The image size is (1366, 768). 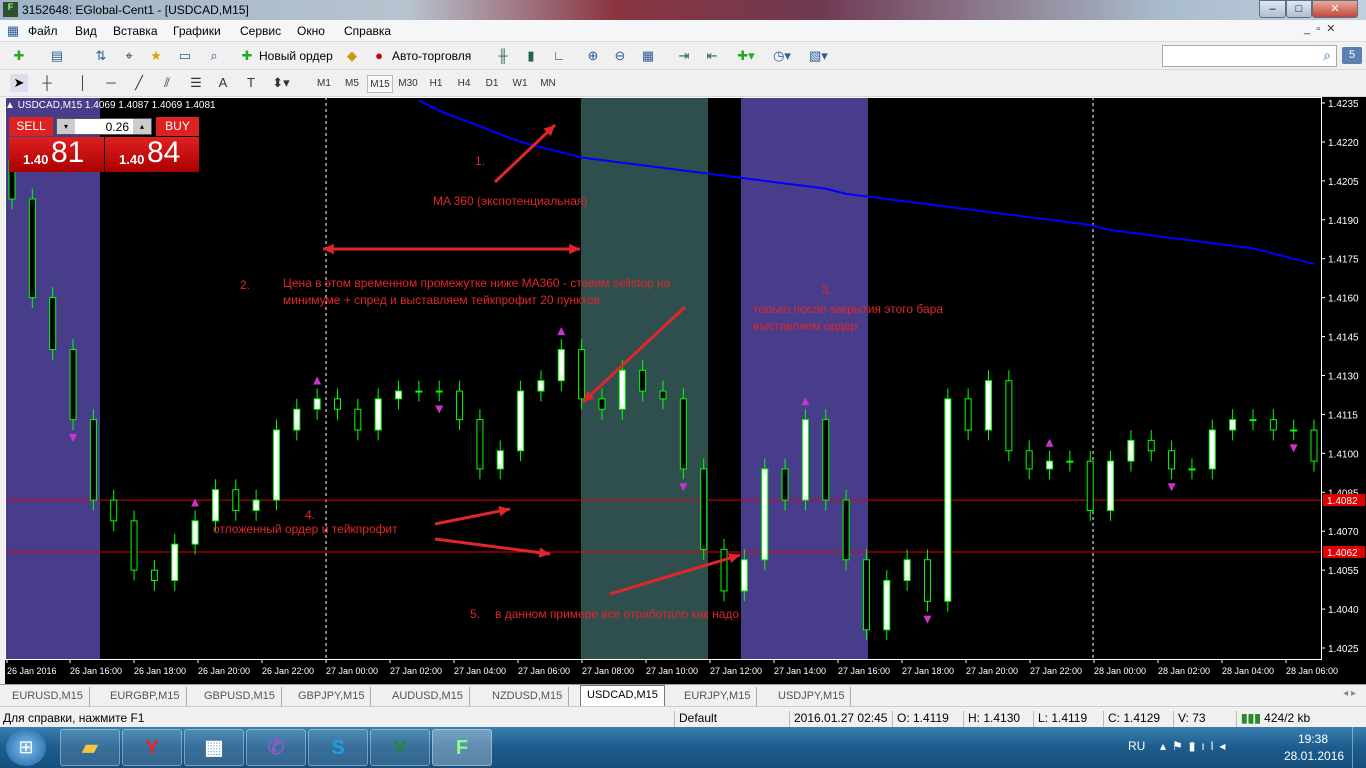 What do you see at coordinates (56, 154) in the screenshot?
I see `bid-price: 1.40 81` at bounding box center [56, 154].